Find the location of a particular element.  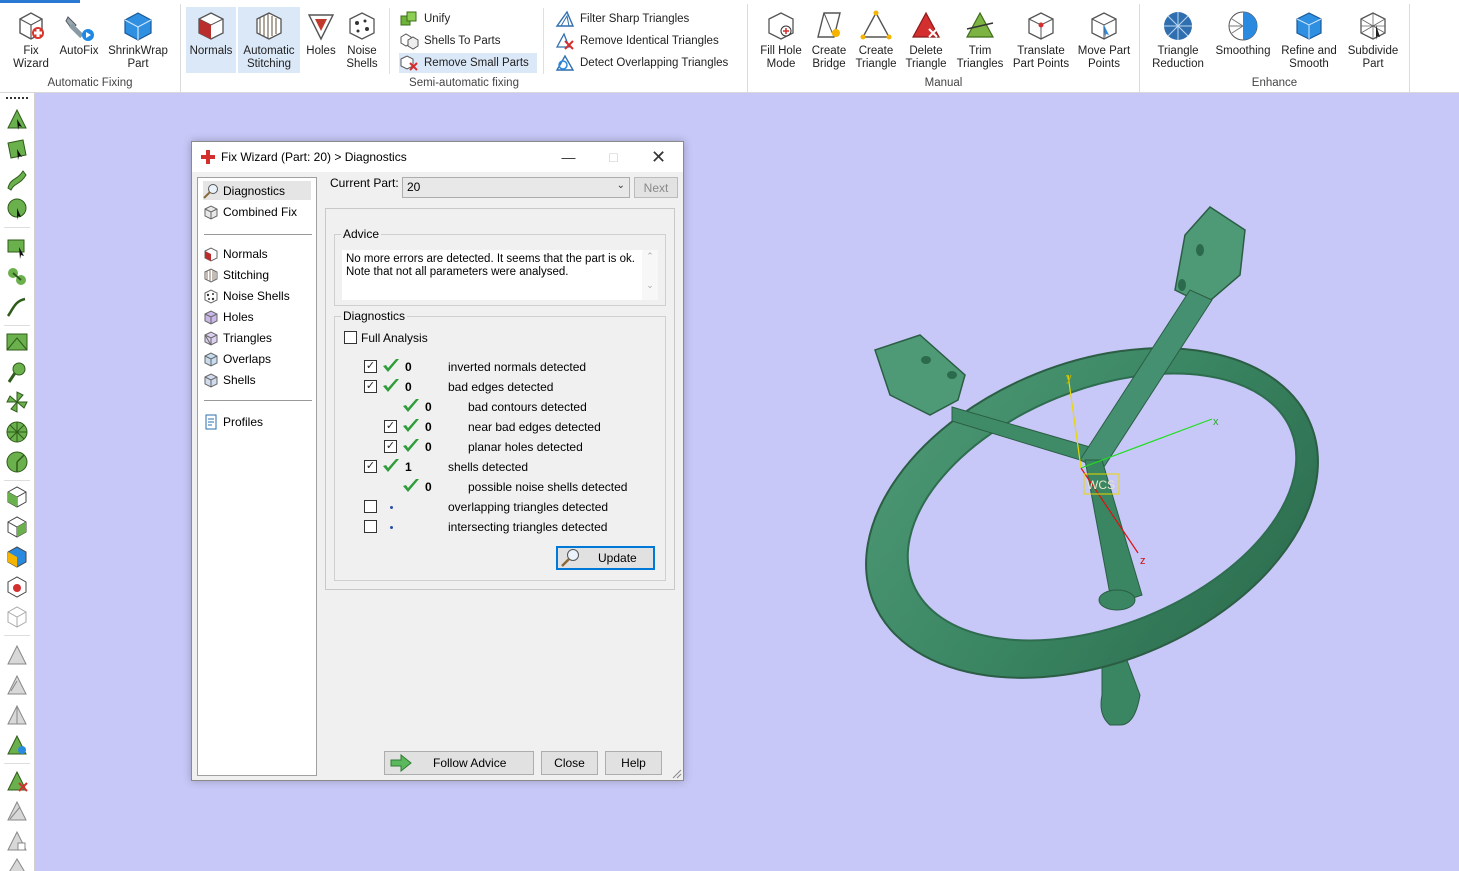

shrinkwrap-part-button: ShrinkWrap Part is located at coordinates (138, 39).